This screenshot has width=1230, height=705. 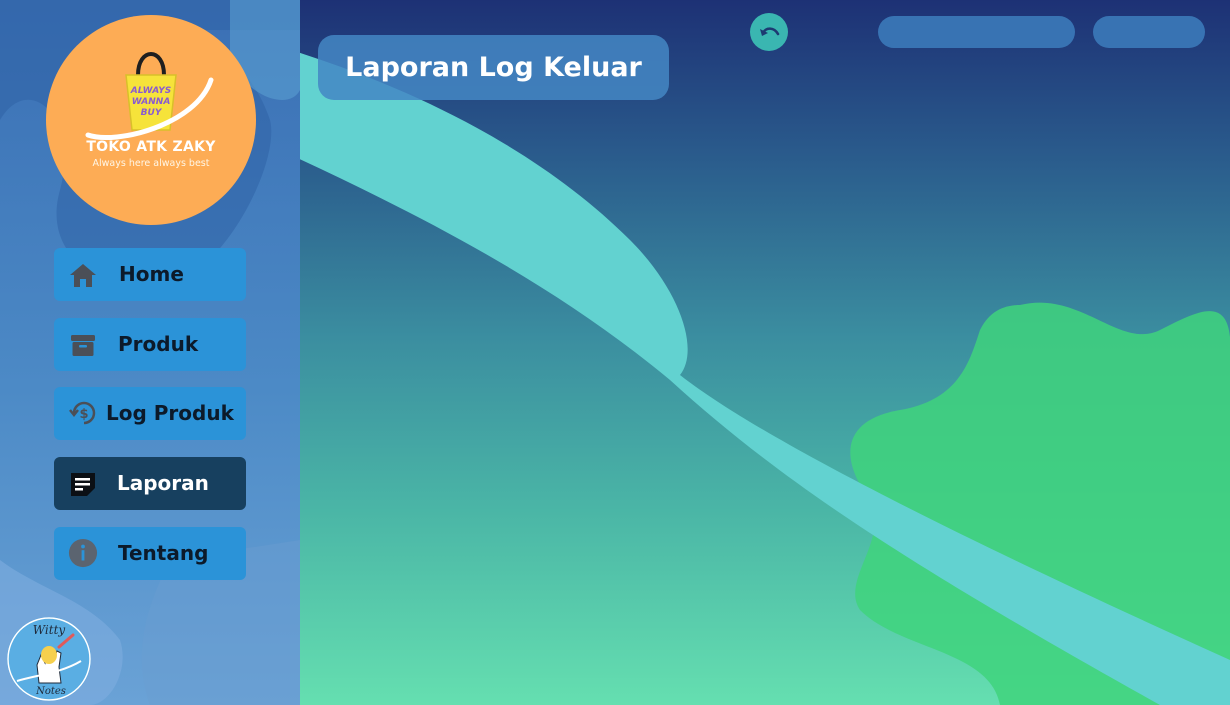 I want to click on witty-notes-logo: Witty Notes, so click(x=49, y=659).